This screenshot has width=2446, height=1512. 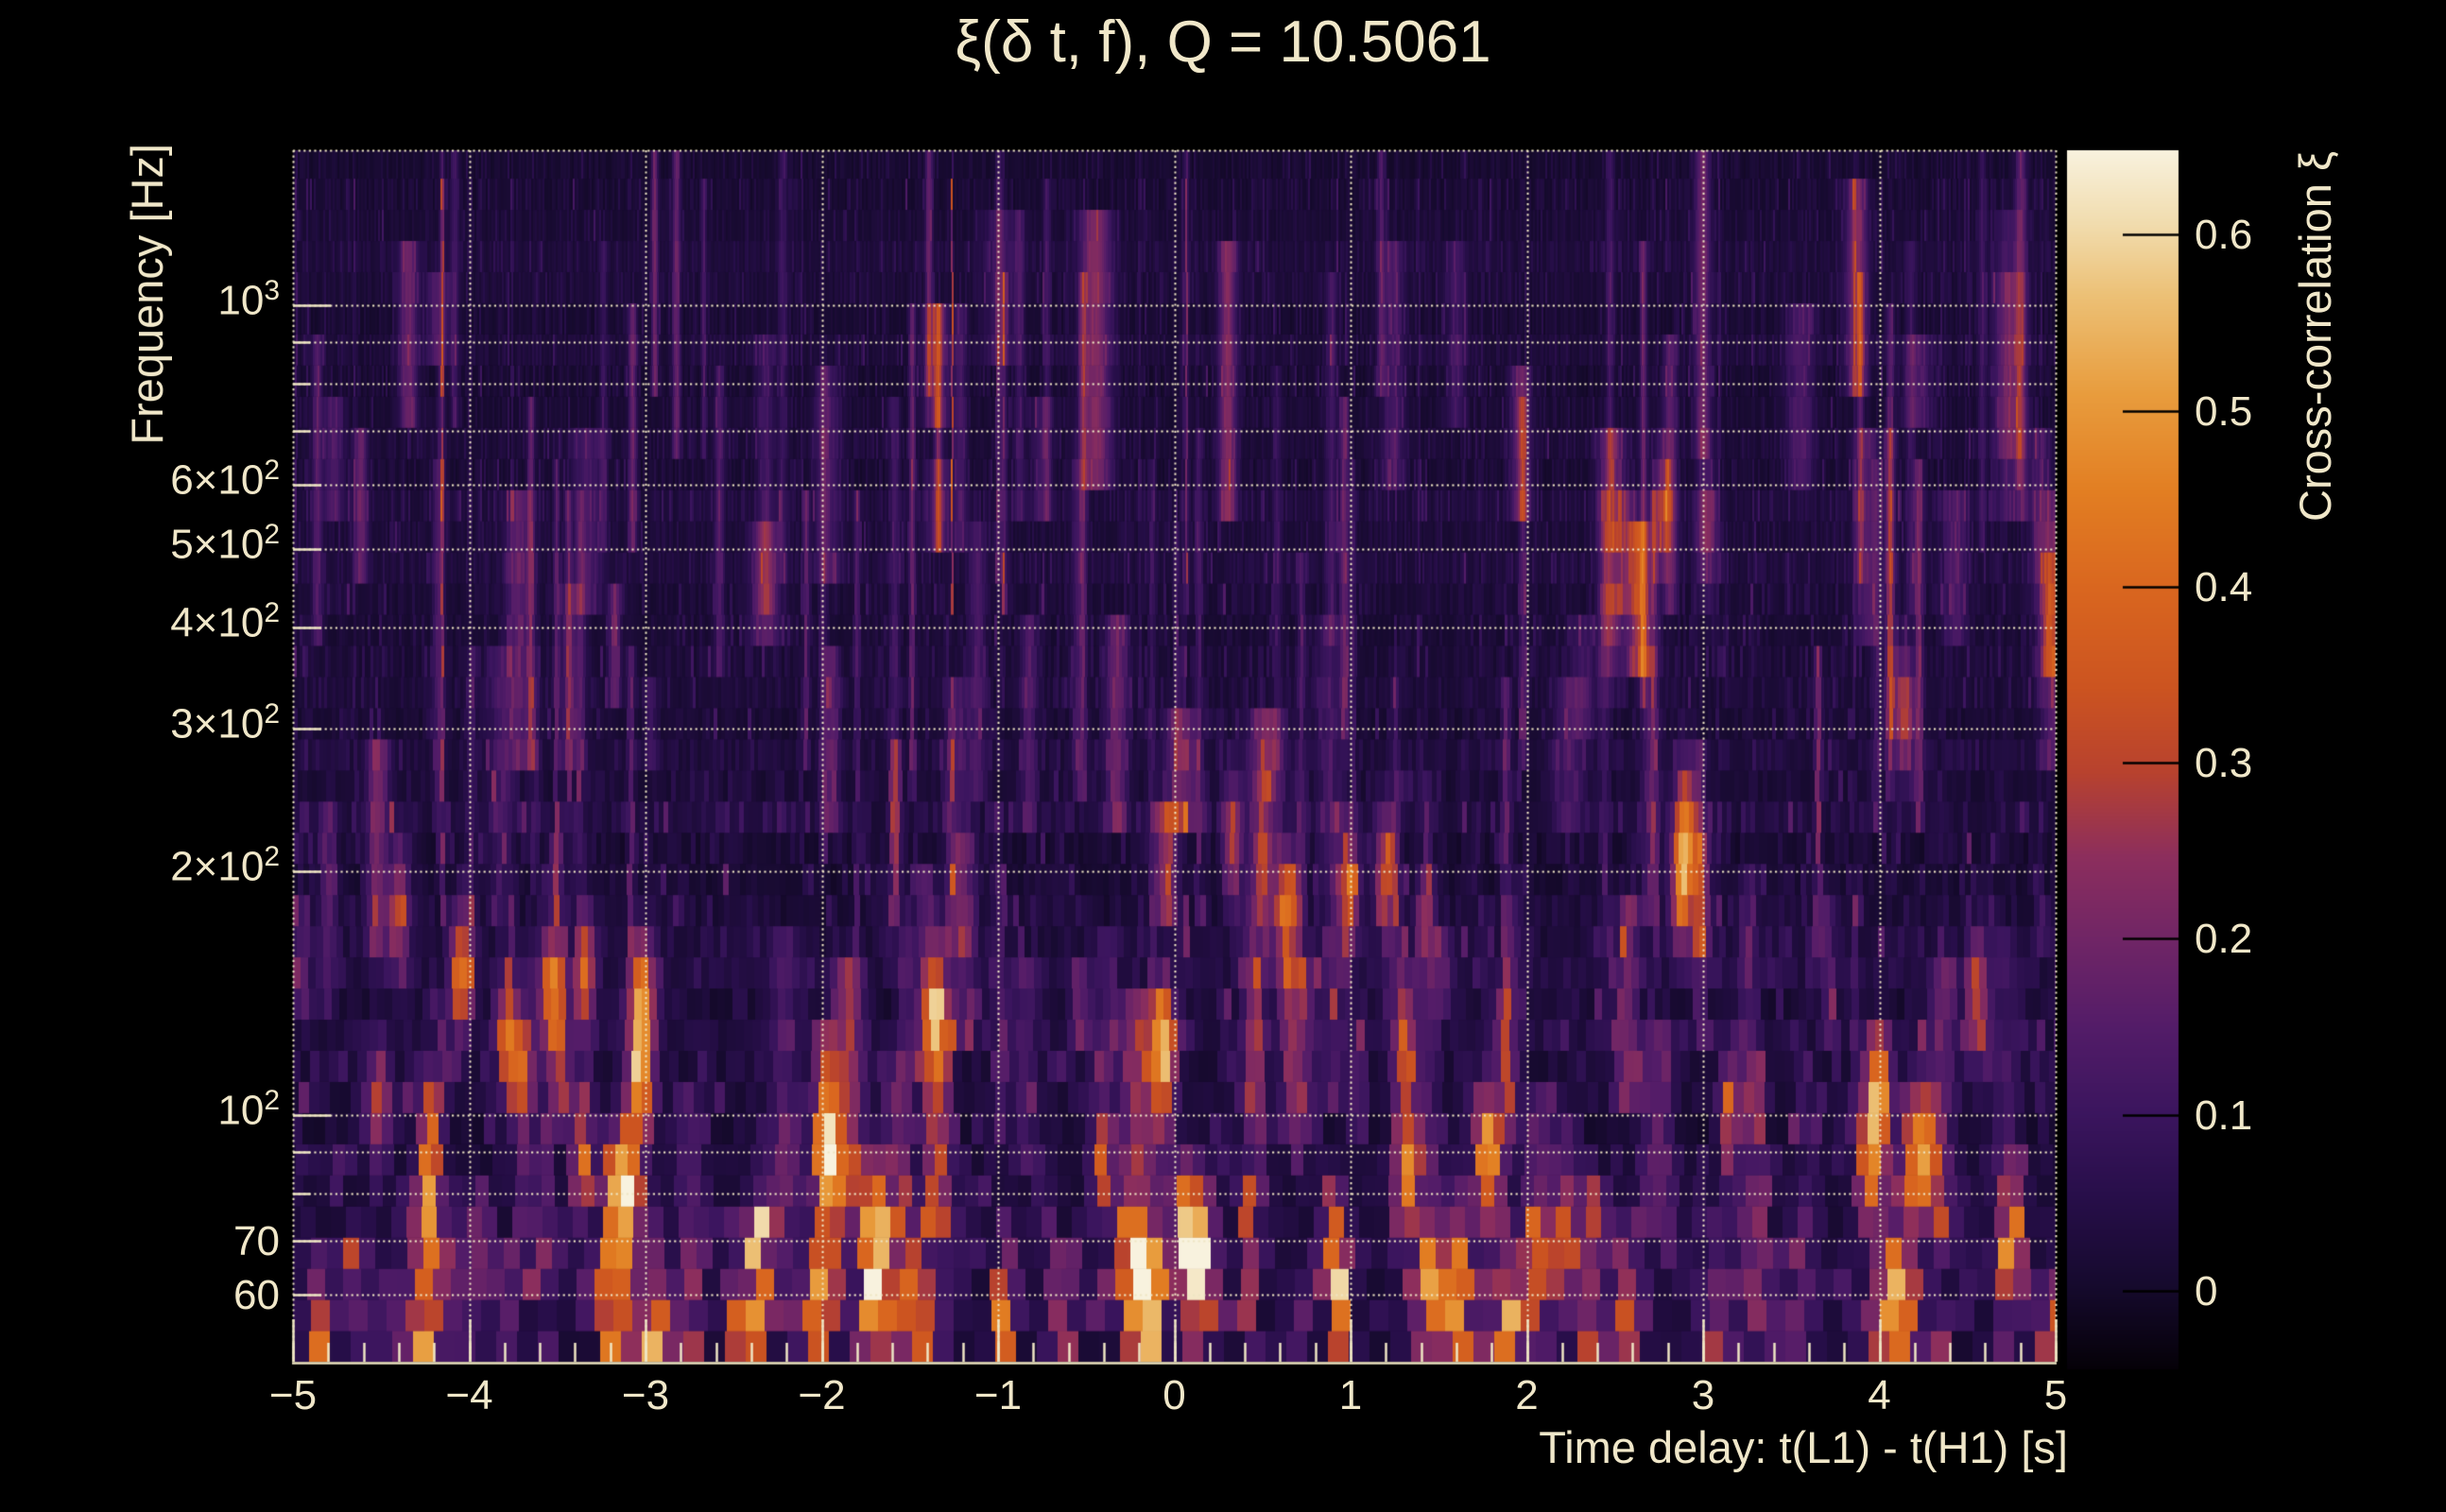 What do you see at coordinates (1350, 1395) in the screenshot?
I see `x-tick-label-1: 1` at bounding box center [1350, 1395].